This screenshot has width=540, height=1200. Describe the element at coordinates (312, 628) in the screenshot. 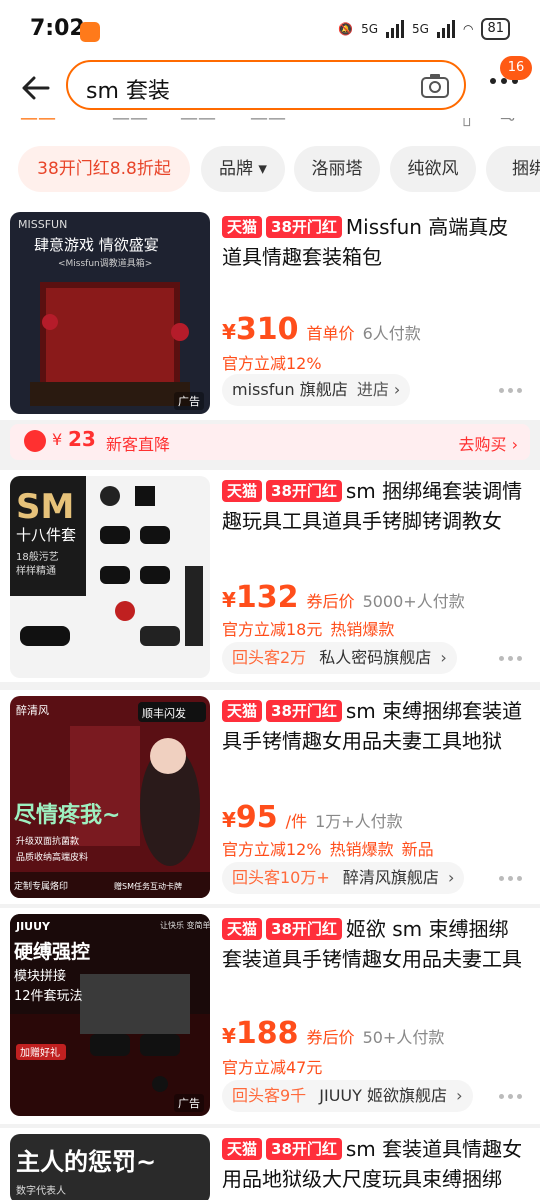

I see `promo-row: 官方立减18元 热销爆款` at that location.